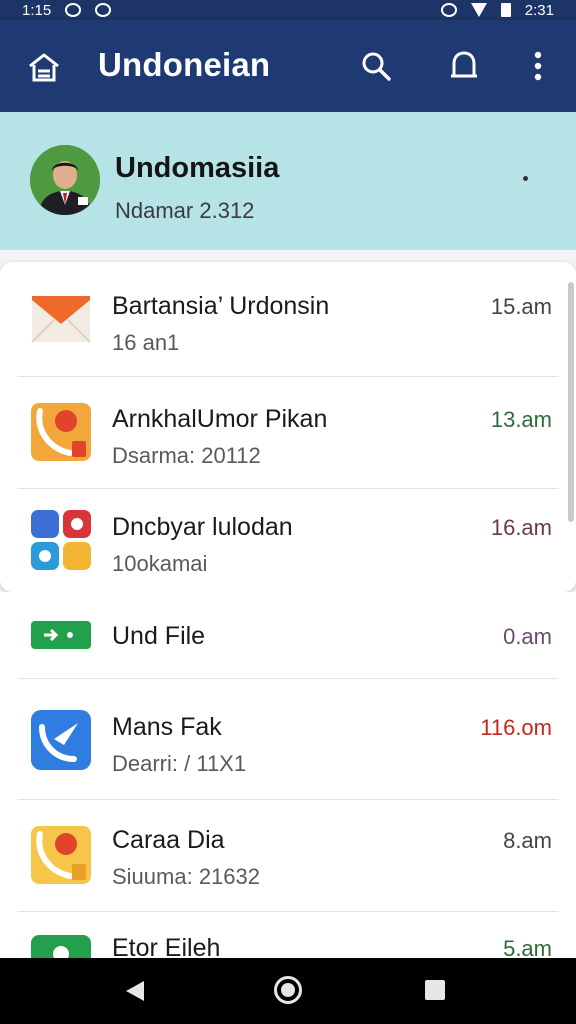 This screenshot has width=576, height=1024. Describe the element at coordinates (527, 840) in the screenshot. I see `item-time: 8.am` at that location.